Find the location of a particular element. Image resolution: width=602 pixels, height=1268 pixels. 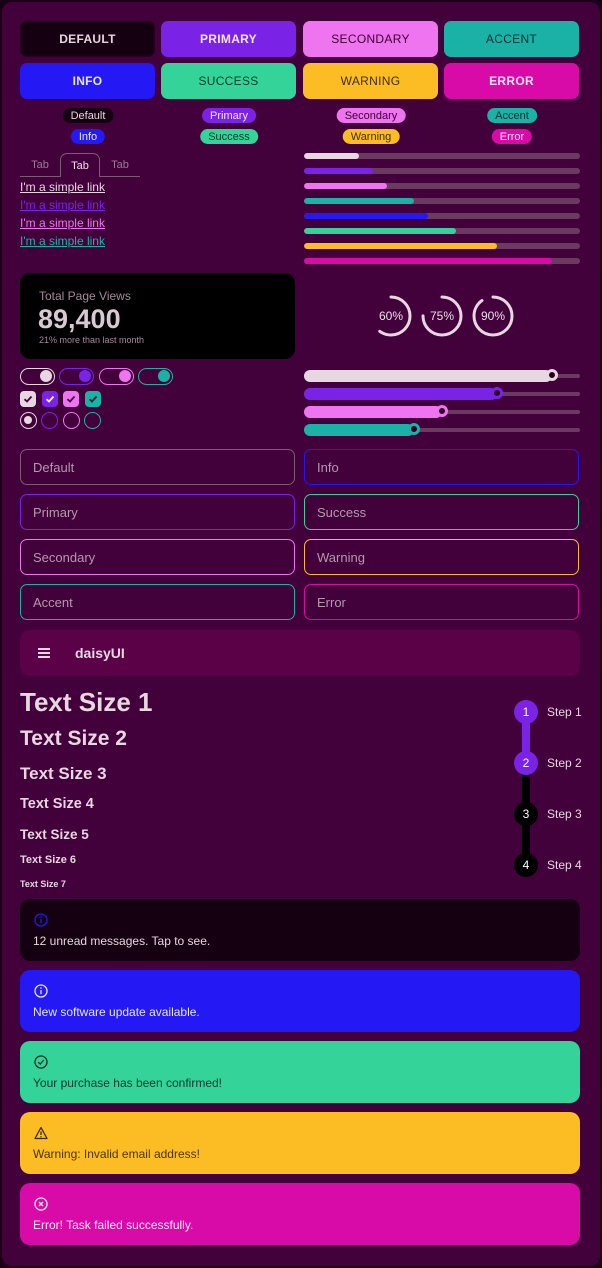

checkbox-default is located at coordinates (28, 399).